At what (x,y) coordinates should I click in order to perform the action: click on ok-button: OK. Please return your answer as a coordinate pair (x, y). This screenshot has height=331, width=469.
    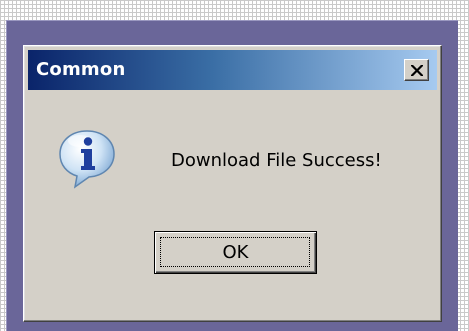
    Looking at the image, I should click on (235, 252).